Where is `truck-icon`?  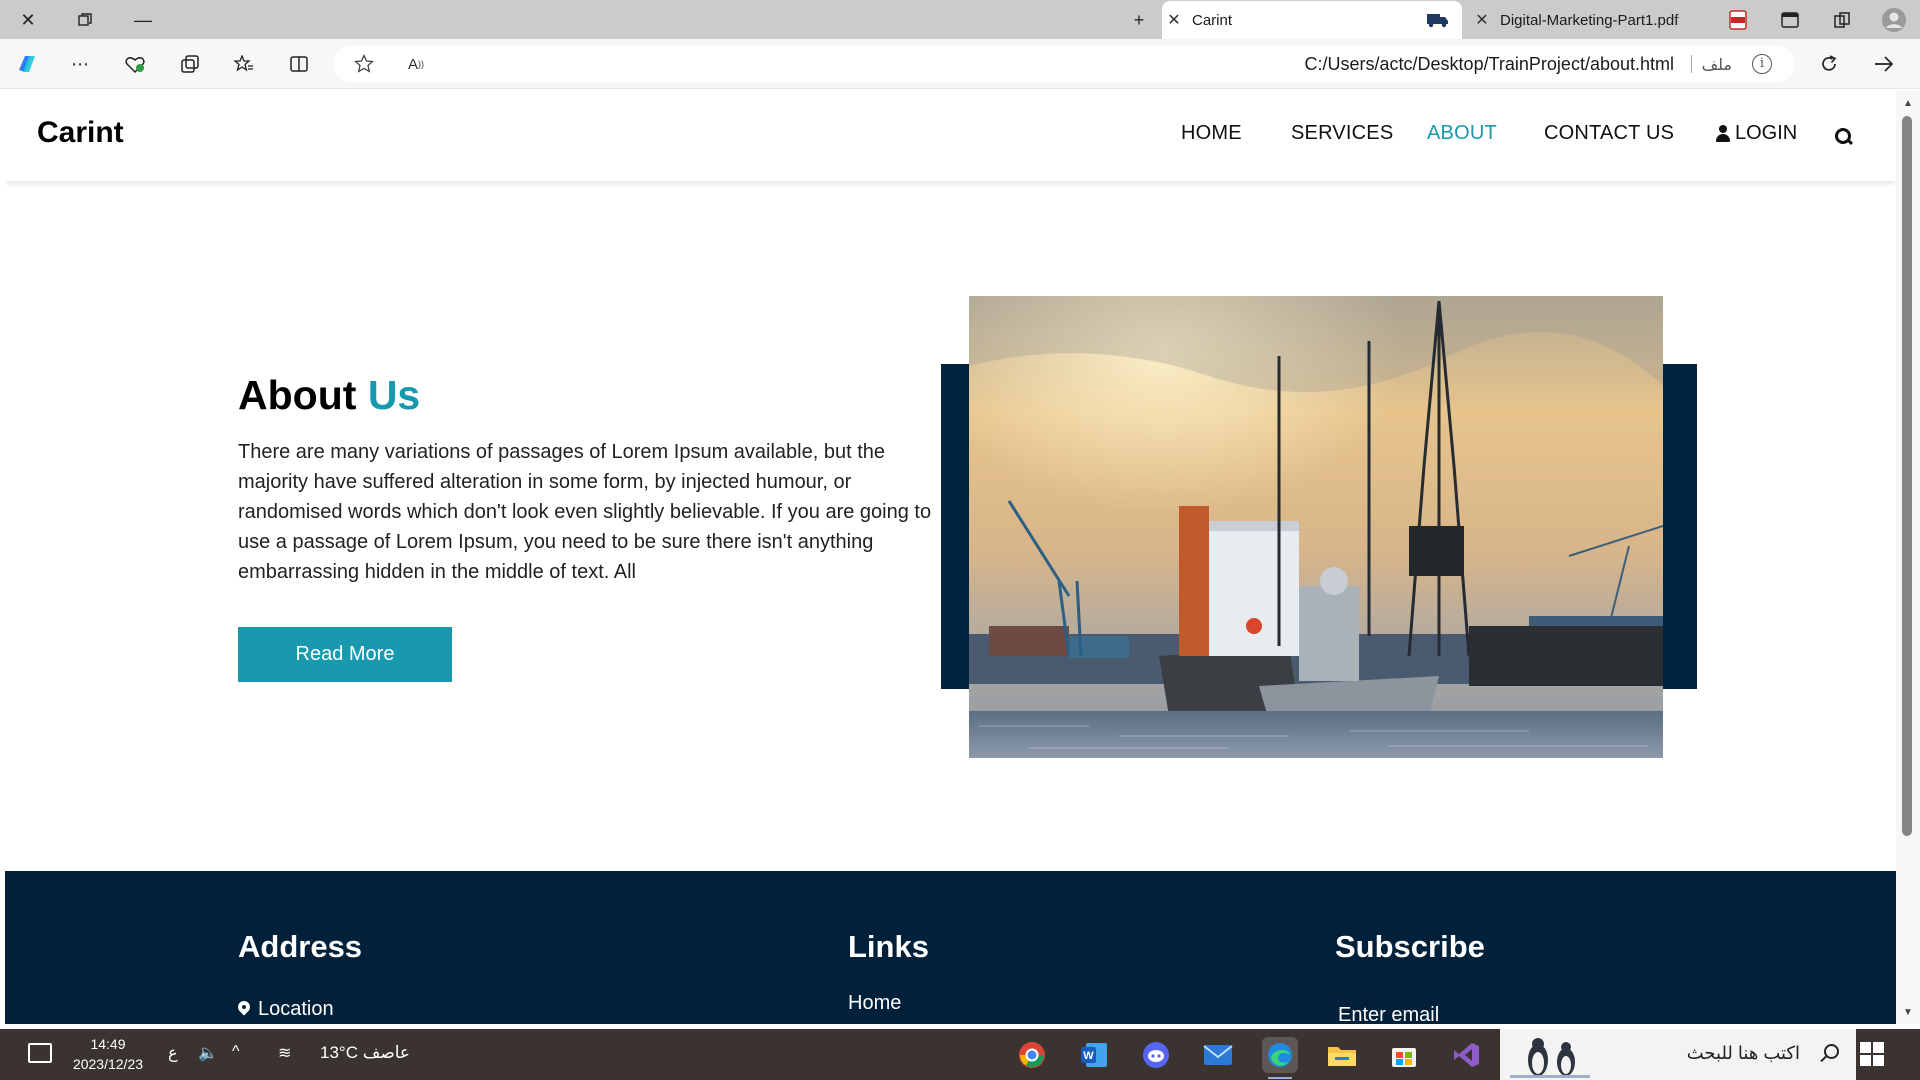 truck-icon is located at coordinates (1438, 20).